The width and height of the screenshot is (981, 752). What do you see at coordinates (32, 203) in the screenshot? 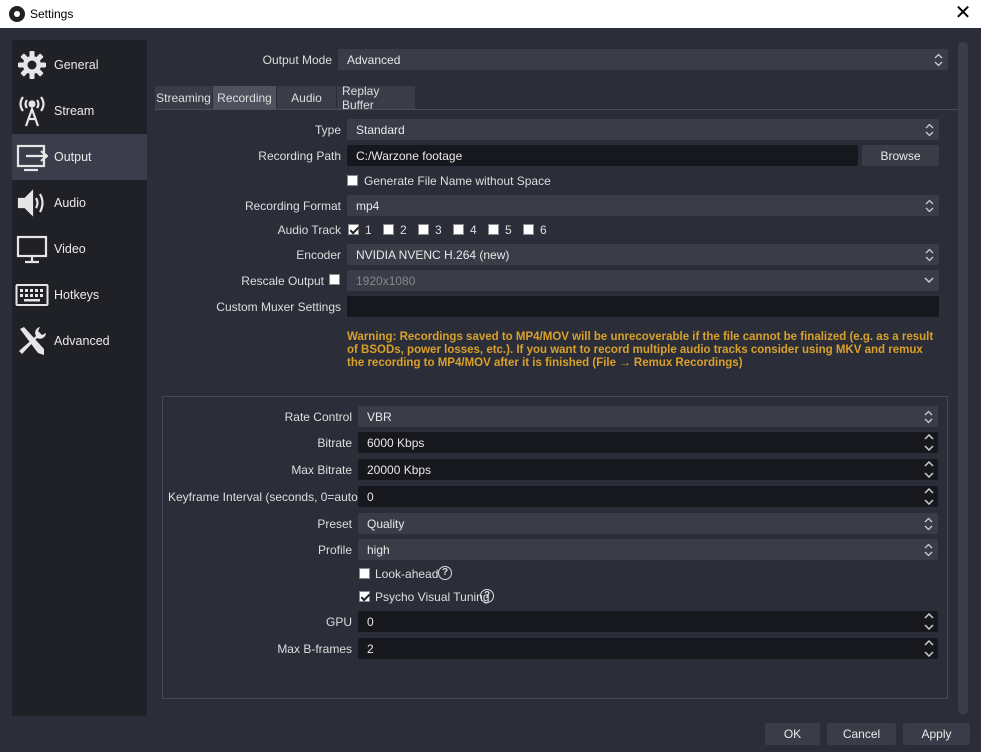
I see `speaker-icon` at bounding box center [32, 203].